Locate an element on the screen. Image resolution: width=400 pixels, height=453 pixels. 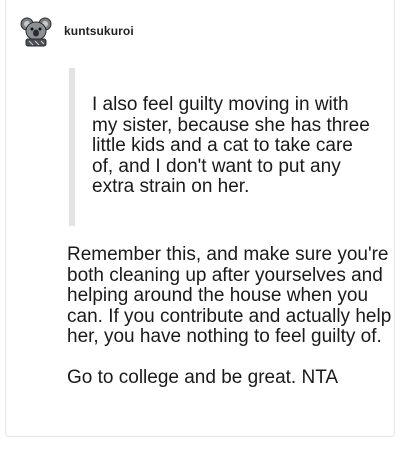
koala-avatar-icon is located at coordinates (36, 31).